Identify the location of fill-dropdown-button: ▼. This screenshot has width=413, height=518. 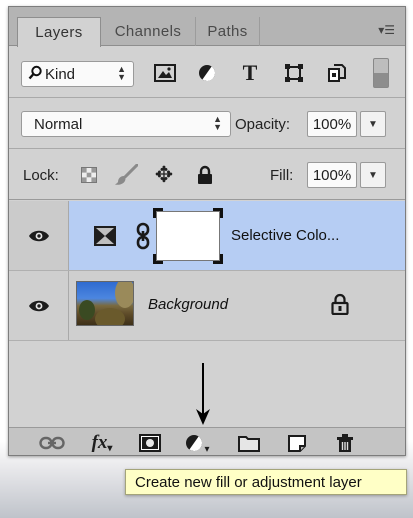
(373, 175).